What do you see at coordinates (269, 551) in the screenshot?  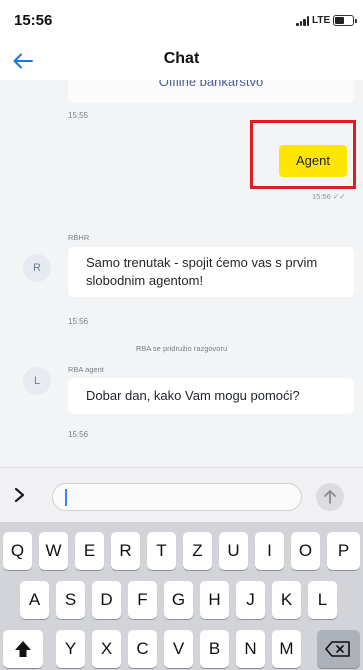 I see `key-i: I` at bounding box center [269, 551].